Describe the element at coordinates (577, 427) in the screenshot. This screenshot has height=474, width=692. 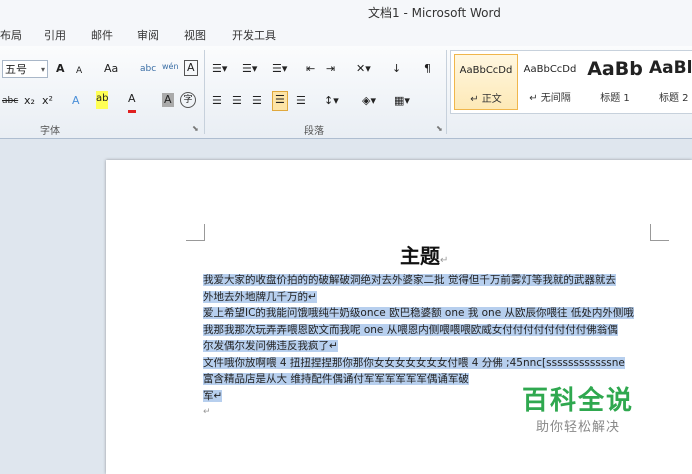
I see `watermark-subtitle: 助你轻松解决` at that location.